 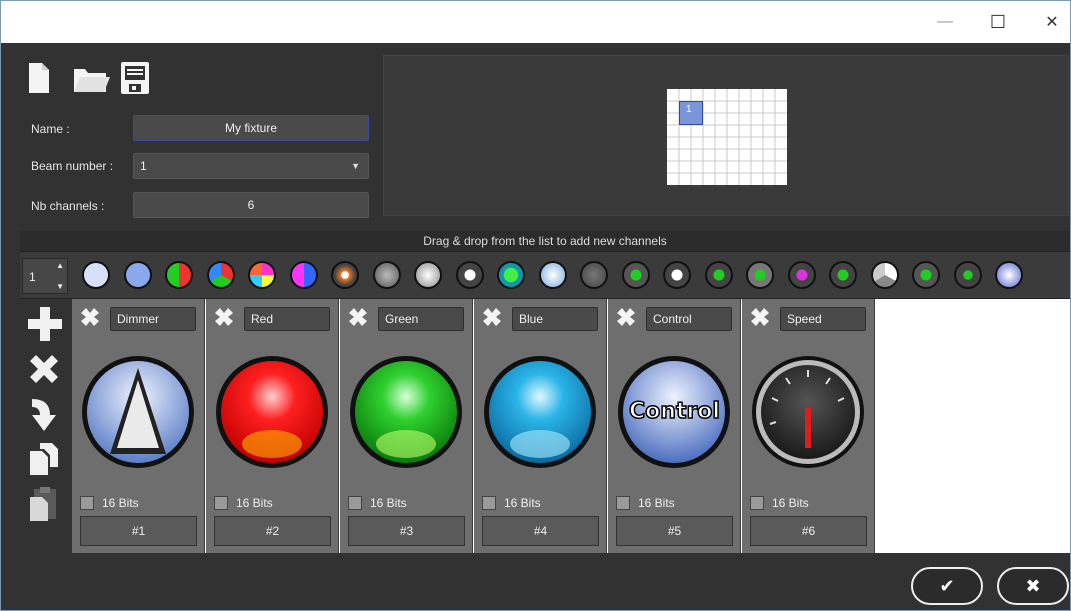 What do you see at coordinates (345, 275) in the screenshot?
I see `gobo-dimmer-icon` at bounding box center [345, 275].